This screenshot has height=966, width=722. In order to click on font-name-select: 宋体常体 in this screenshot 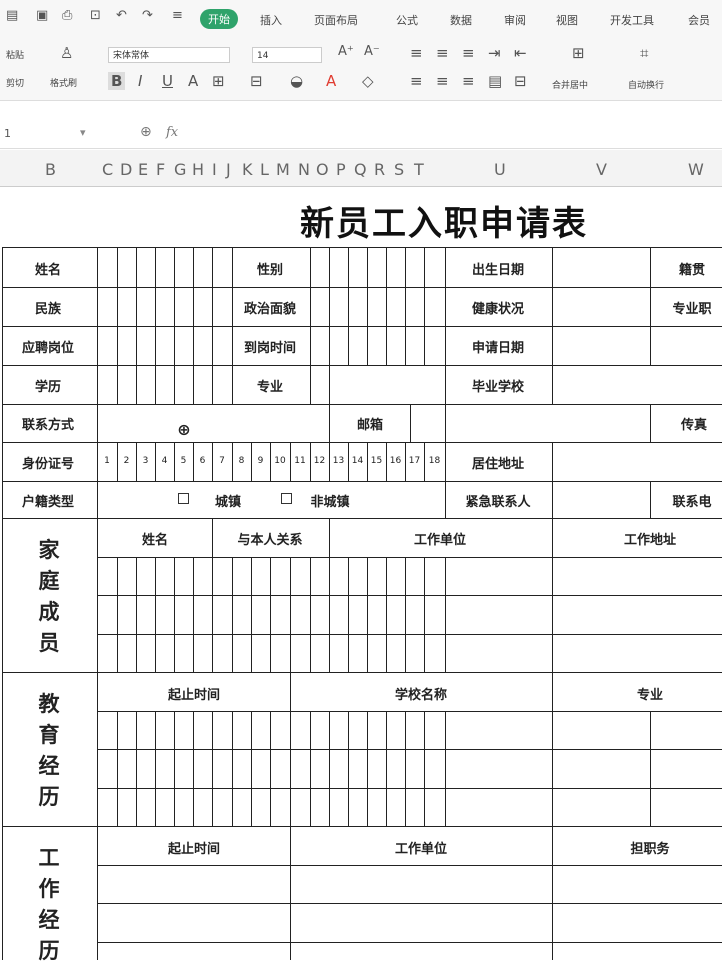, I will do `click(169, 55)`.